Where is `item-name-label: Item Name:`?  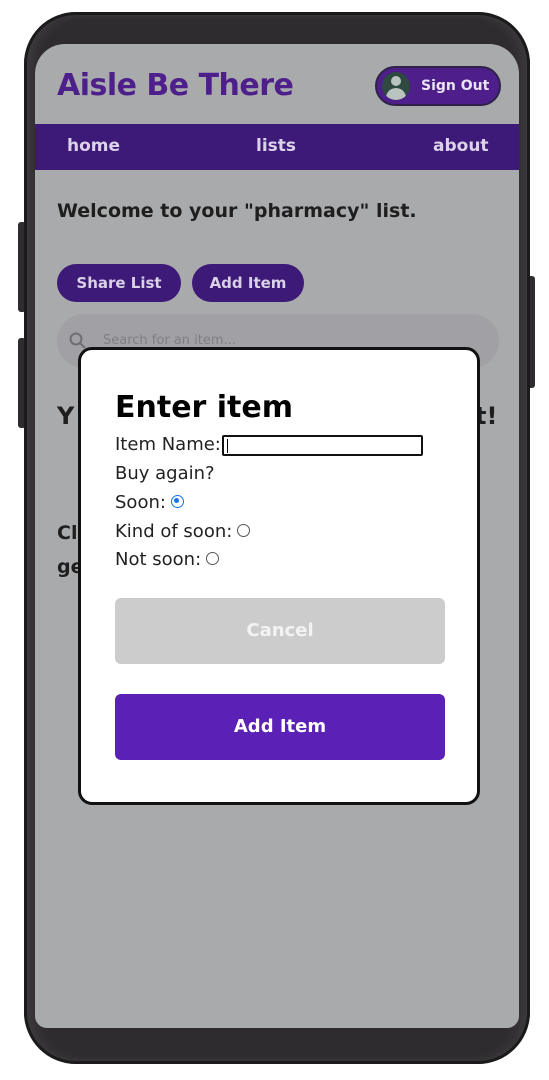 item-name-label: Item Name: is located at coordinates (168, 444).